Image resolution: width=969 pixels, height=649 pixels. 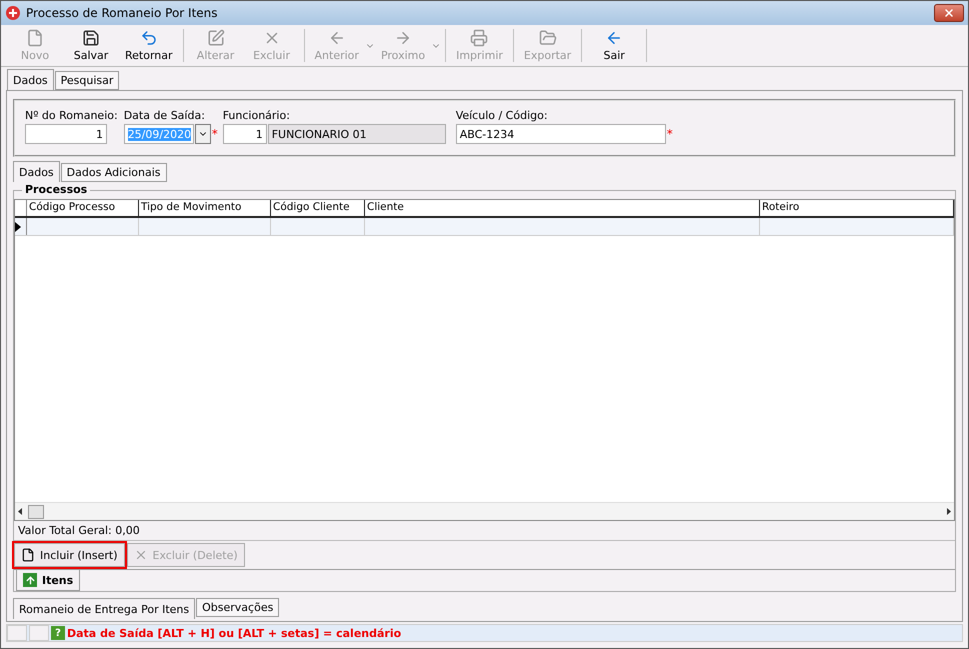 I want to click on row-pointer-icon, so click(x=18, y=227).